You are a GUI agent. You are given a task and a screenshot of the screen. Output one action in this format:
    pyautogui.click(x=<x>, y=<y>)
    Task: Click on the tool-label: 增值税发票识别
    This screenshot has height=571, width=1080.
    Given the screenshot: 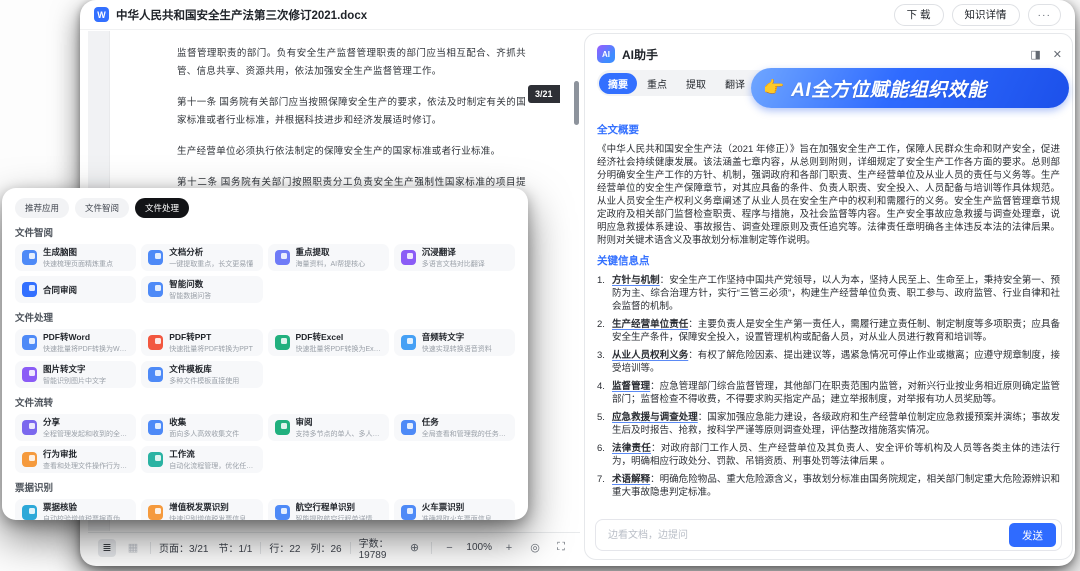 What is the action you would take?
    pyautogui.click(x=199, y=507)
    